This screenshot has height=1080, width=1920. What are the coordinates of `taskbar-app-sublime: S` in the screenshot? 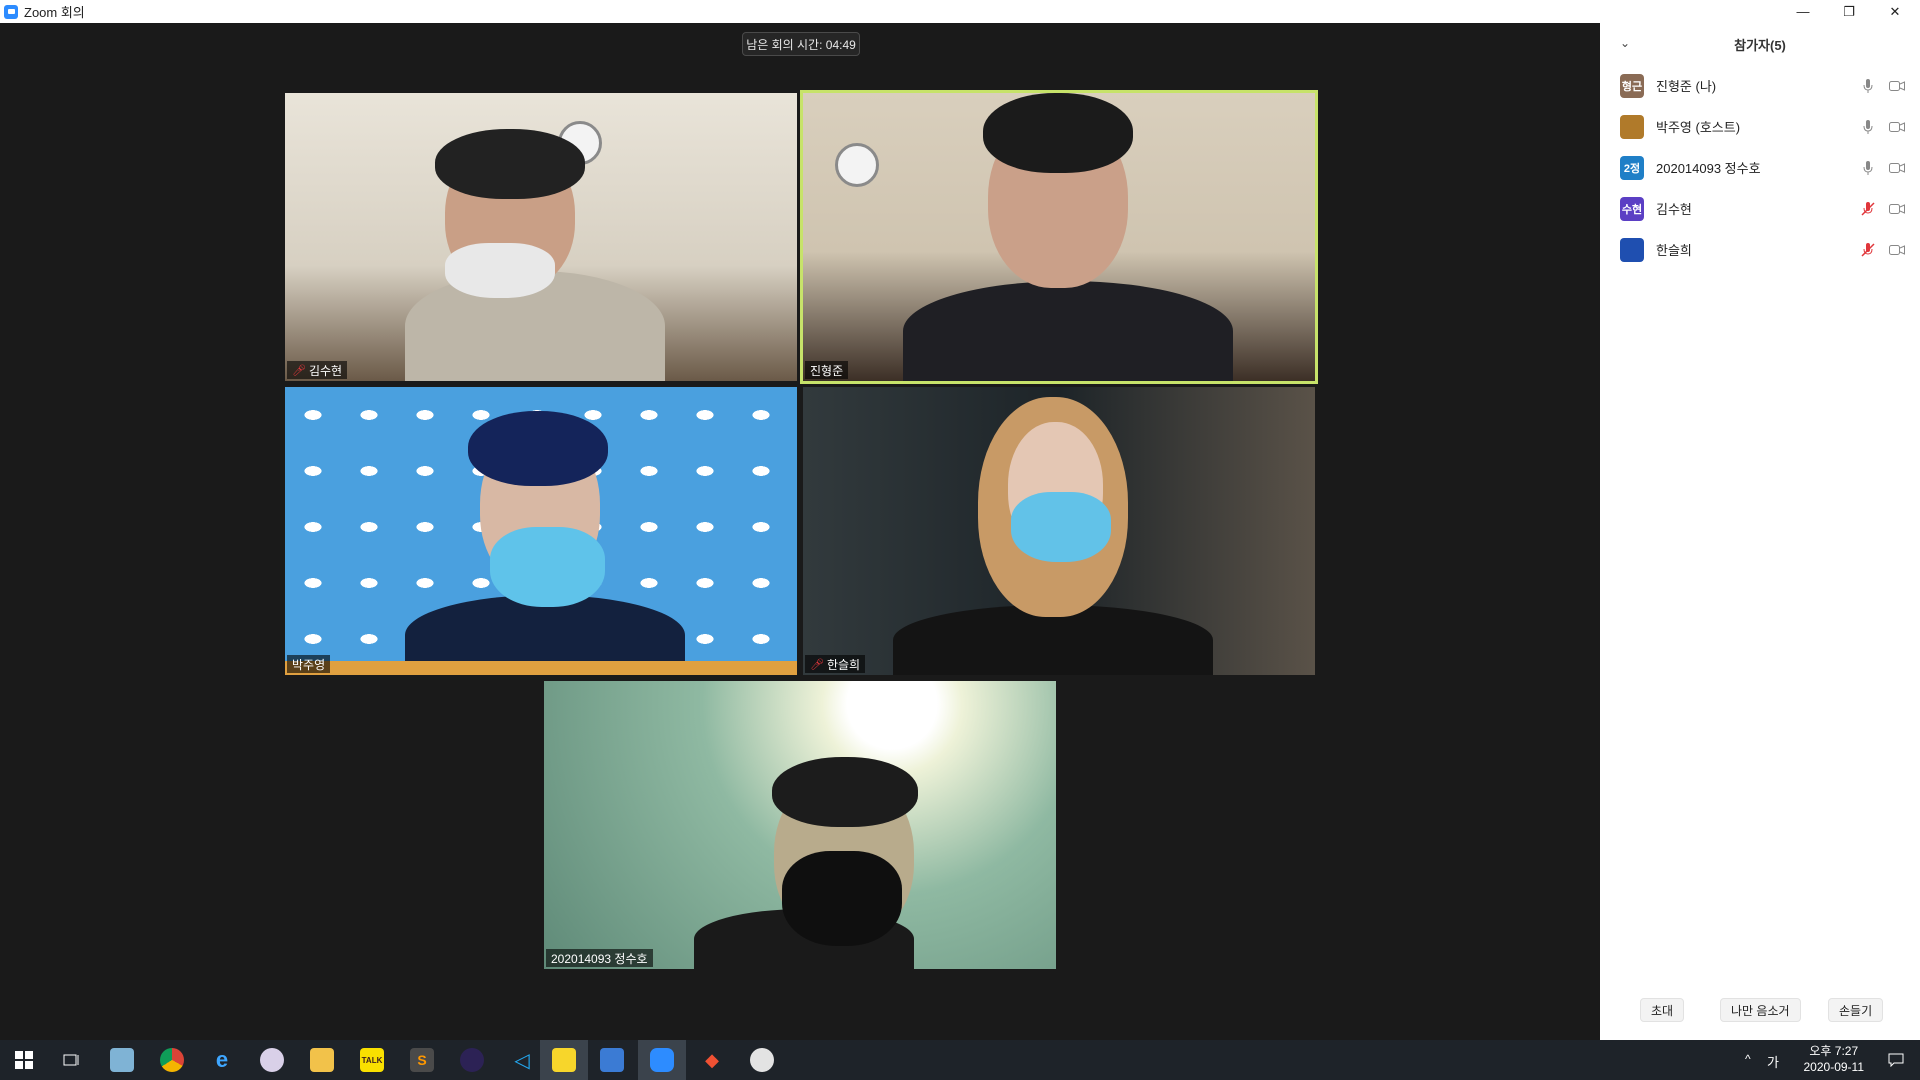 It's located at (422, 1060).